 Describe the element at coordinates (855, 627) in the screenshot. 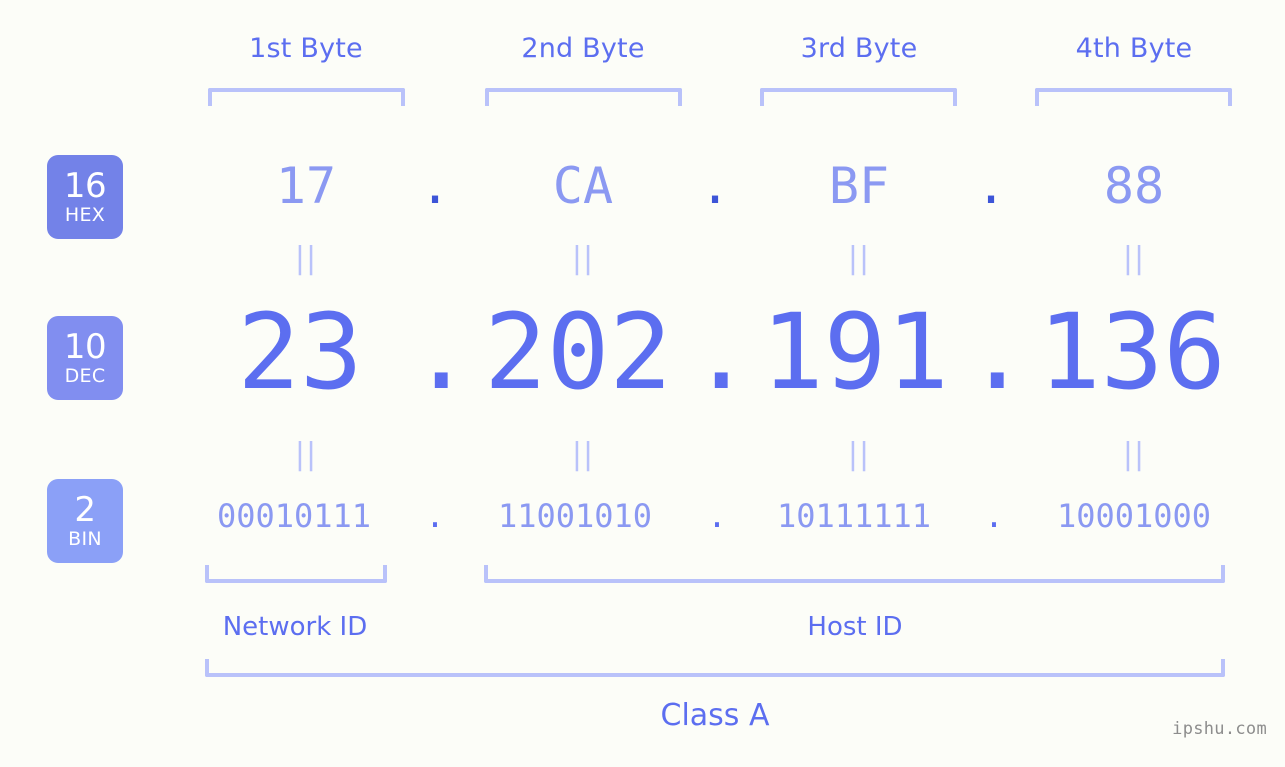

I see `host-id-label: Host ID` at that location.